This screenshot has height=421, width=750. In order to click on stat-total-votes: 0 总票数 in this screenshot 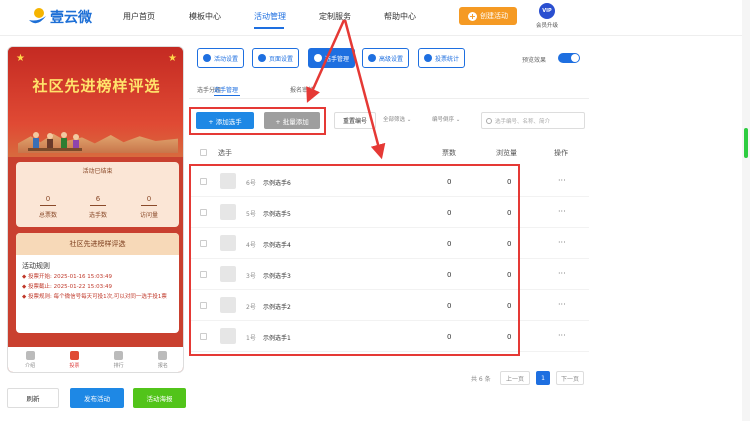, I will do `click(48, 202)`.